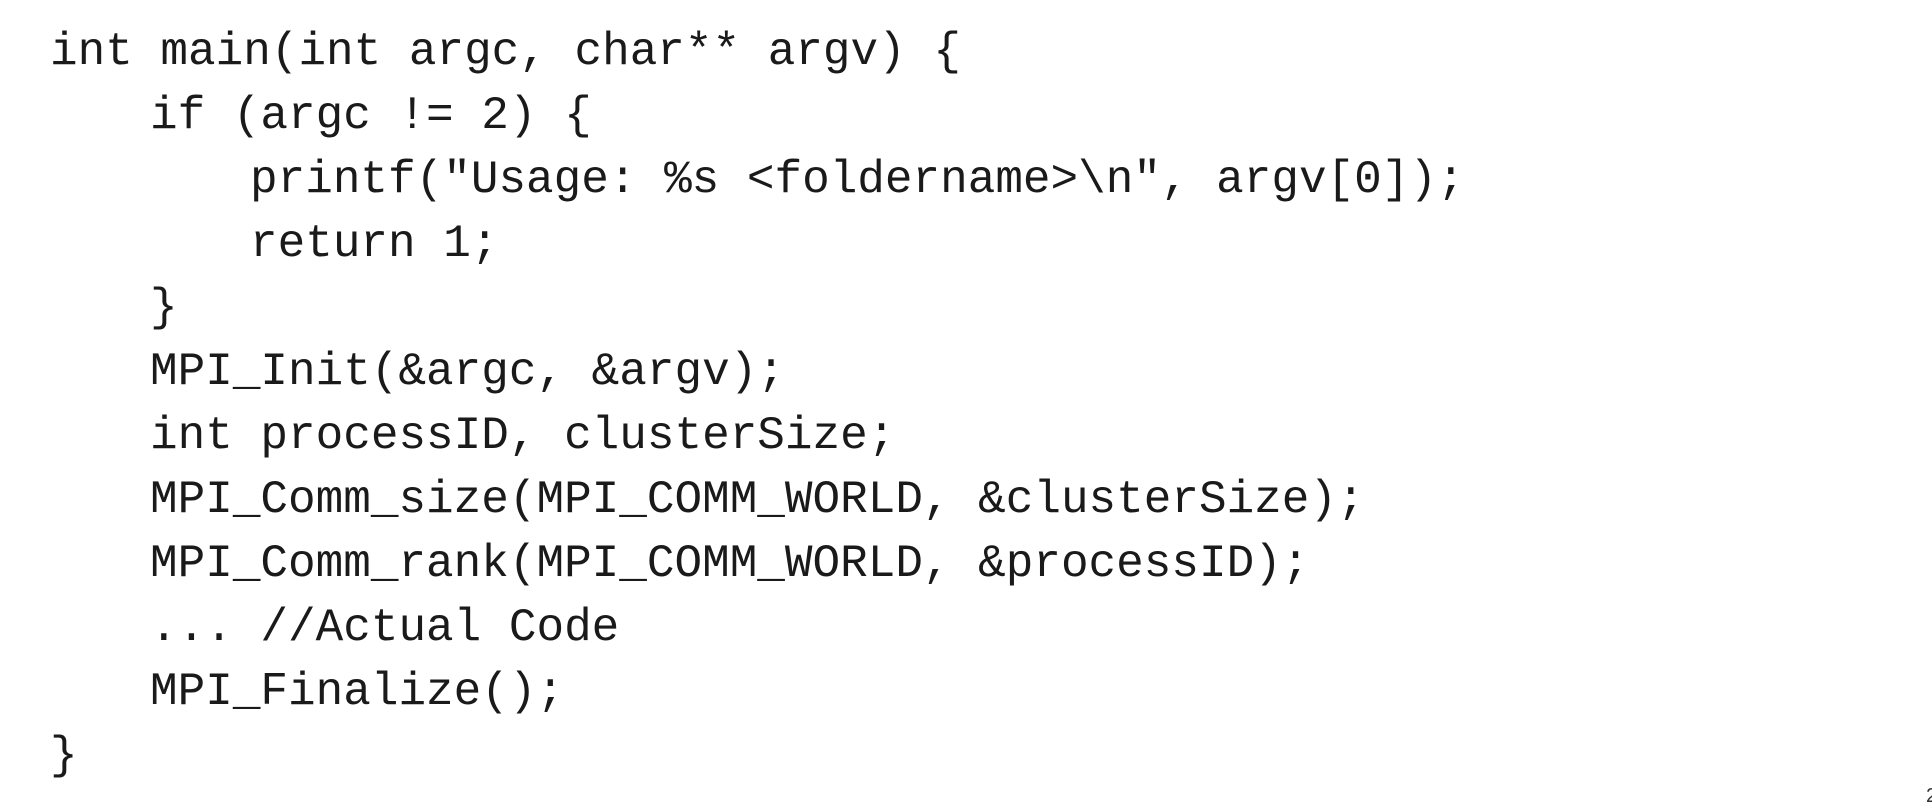  I want to click on code-line-mpi-finalize: MPI_Finalize();, so click(357, 692).